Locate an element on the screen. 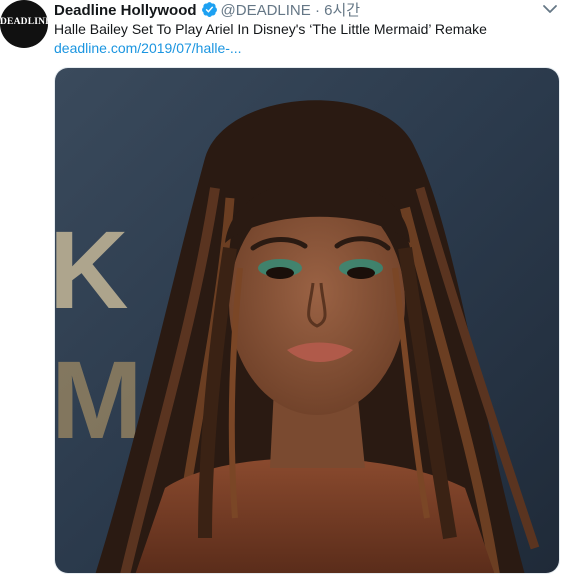 This screenshot has width=572, height=582. avatar: DEADLINE is located at coordinates (24, 24).